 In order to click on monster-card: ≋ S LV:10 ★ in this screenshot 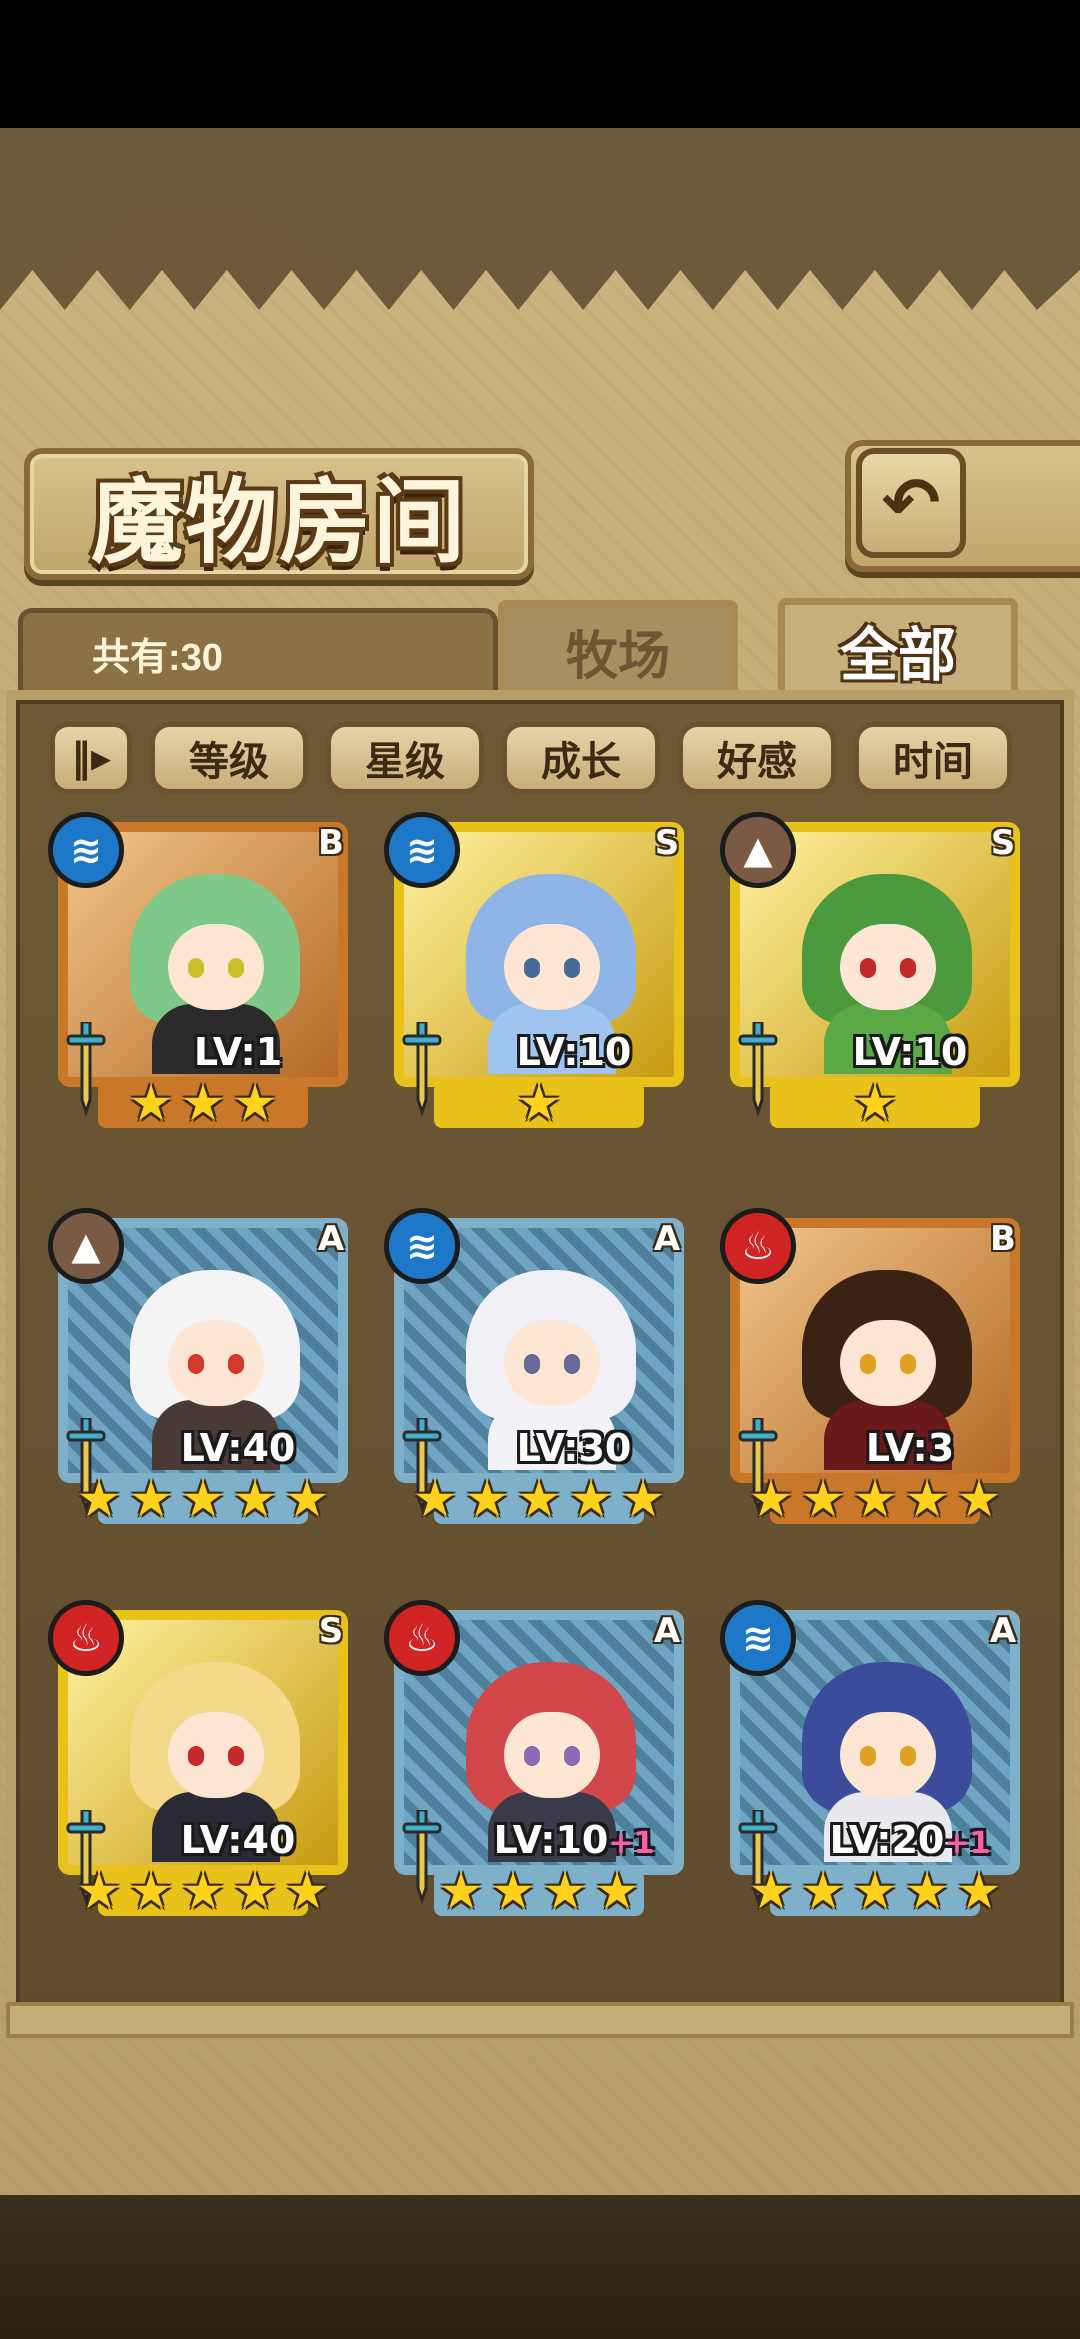, I will do `click(539, 970)`.